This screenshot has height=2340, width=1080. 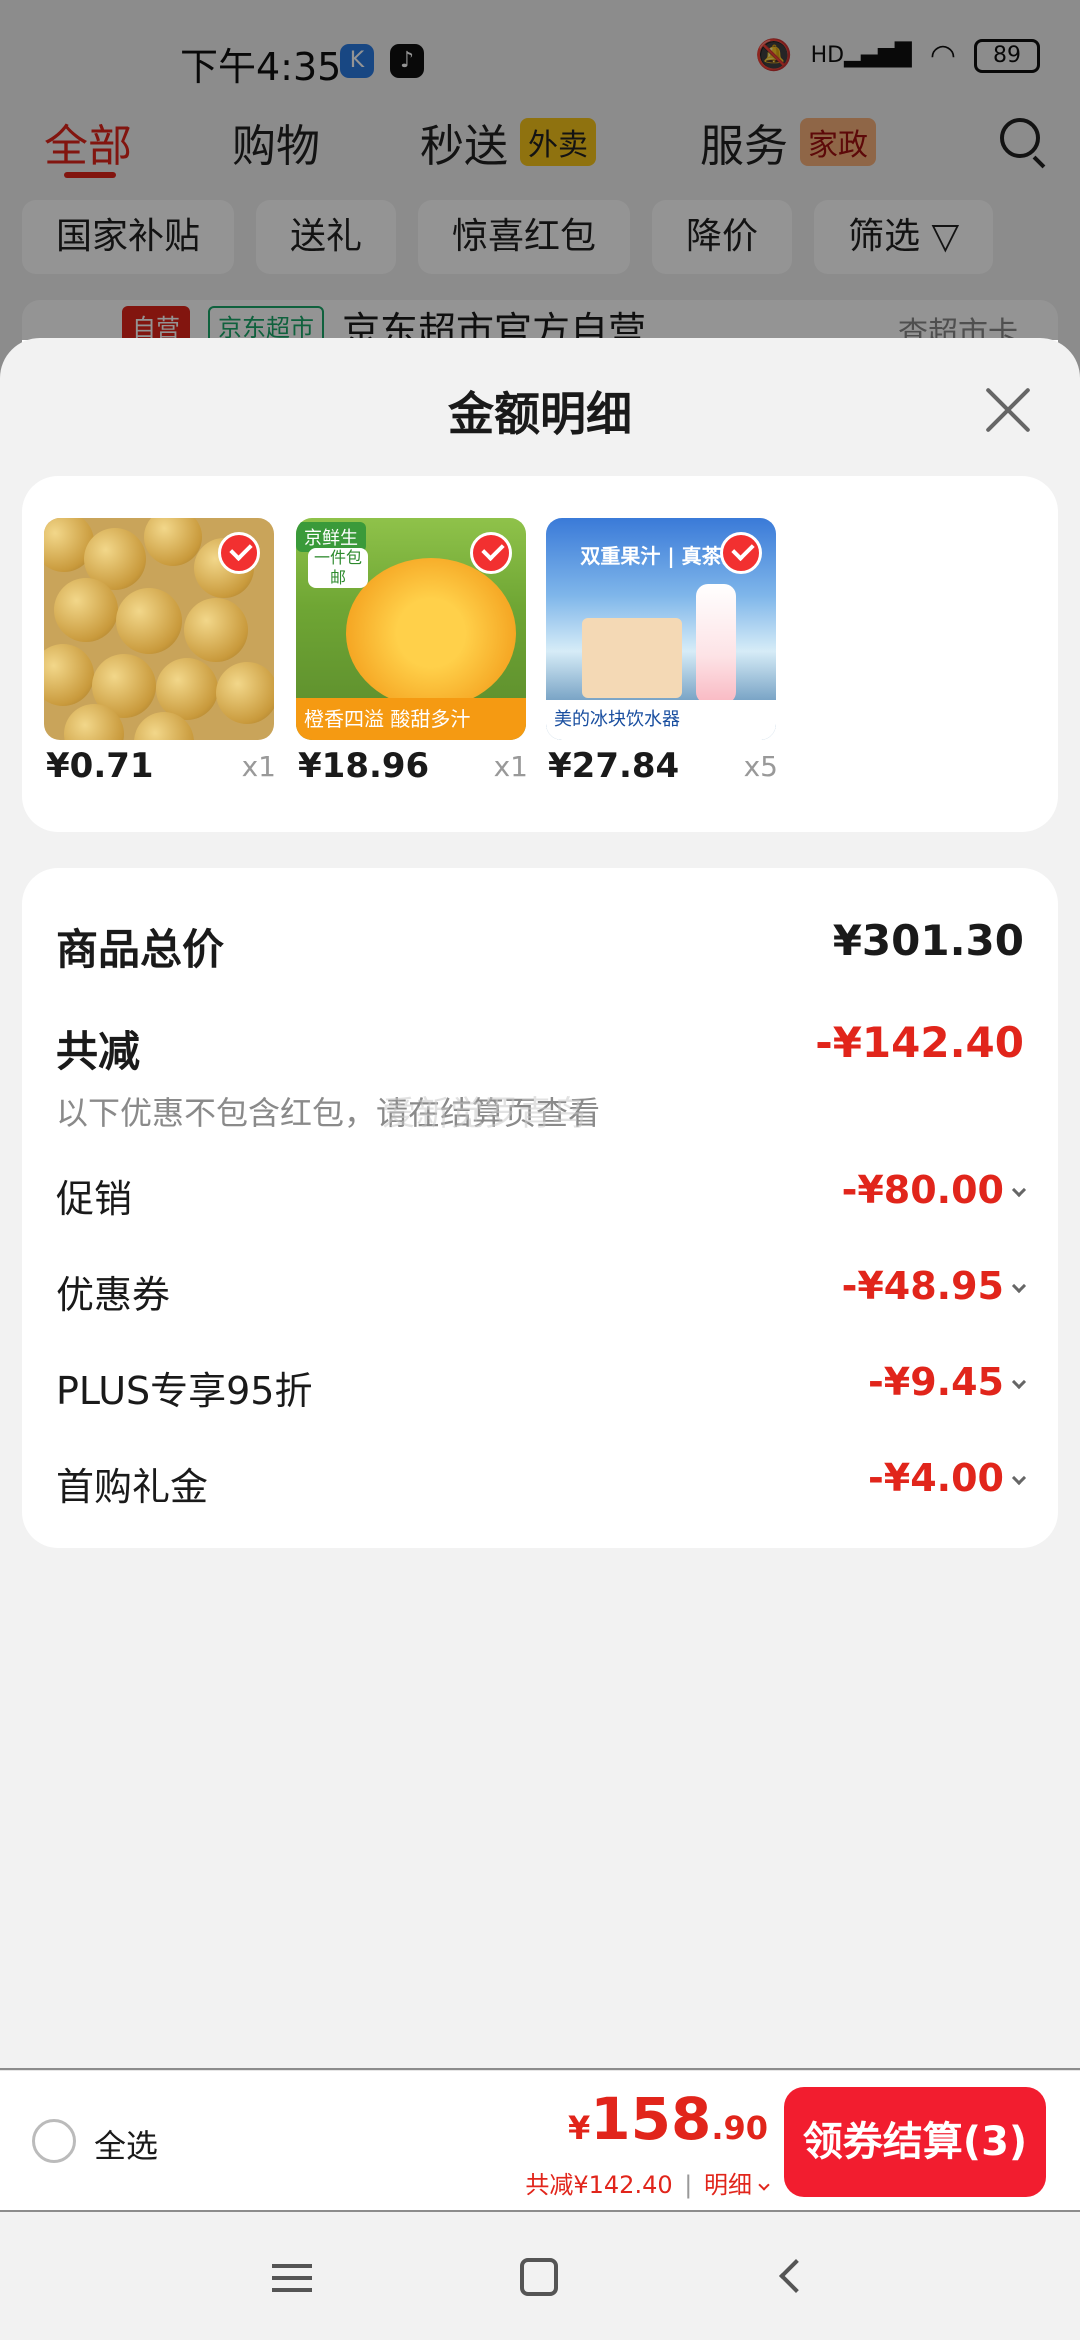 What do you see at coordinates (140, 949) in the screenshot?
I see `total-label: 商品总价` at bounding box center [140, 949].